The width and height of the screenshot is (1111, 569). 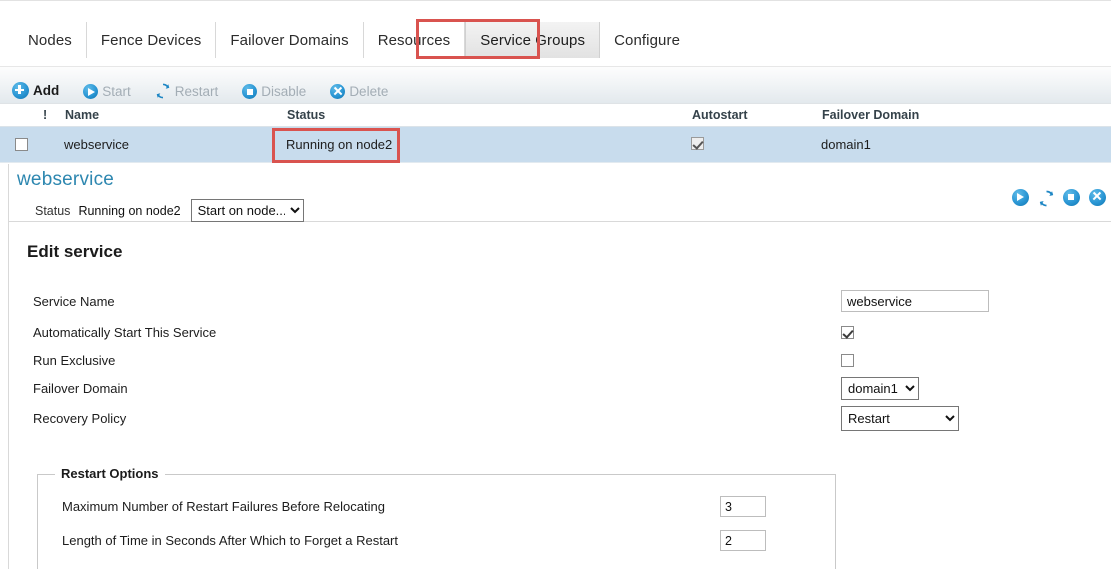 I want to click on tab-configure: Configure, so click(x=647, y=40).